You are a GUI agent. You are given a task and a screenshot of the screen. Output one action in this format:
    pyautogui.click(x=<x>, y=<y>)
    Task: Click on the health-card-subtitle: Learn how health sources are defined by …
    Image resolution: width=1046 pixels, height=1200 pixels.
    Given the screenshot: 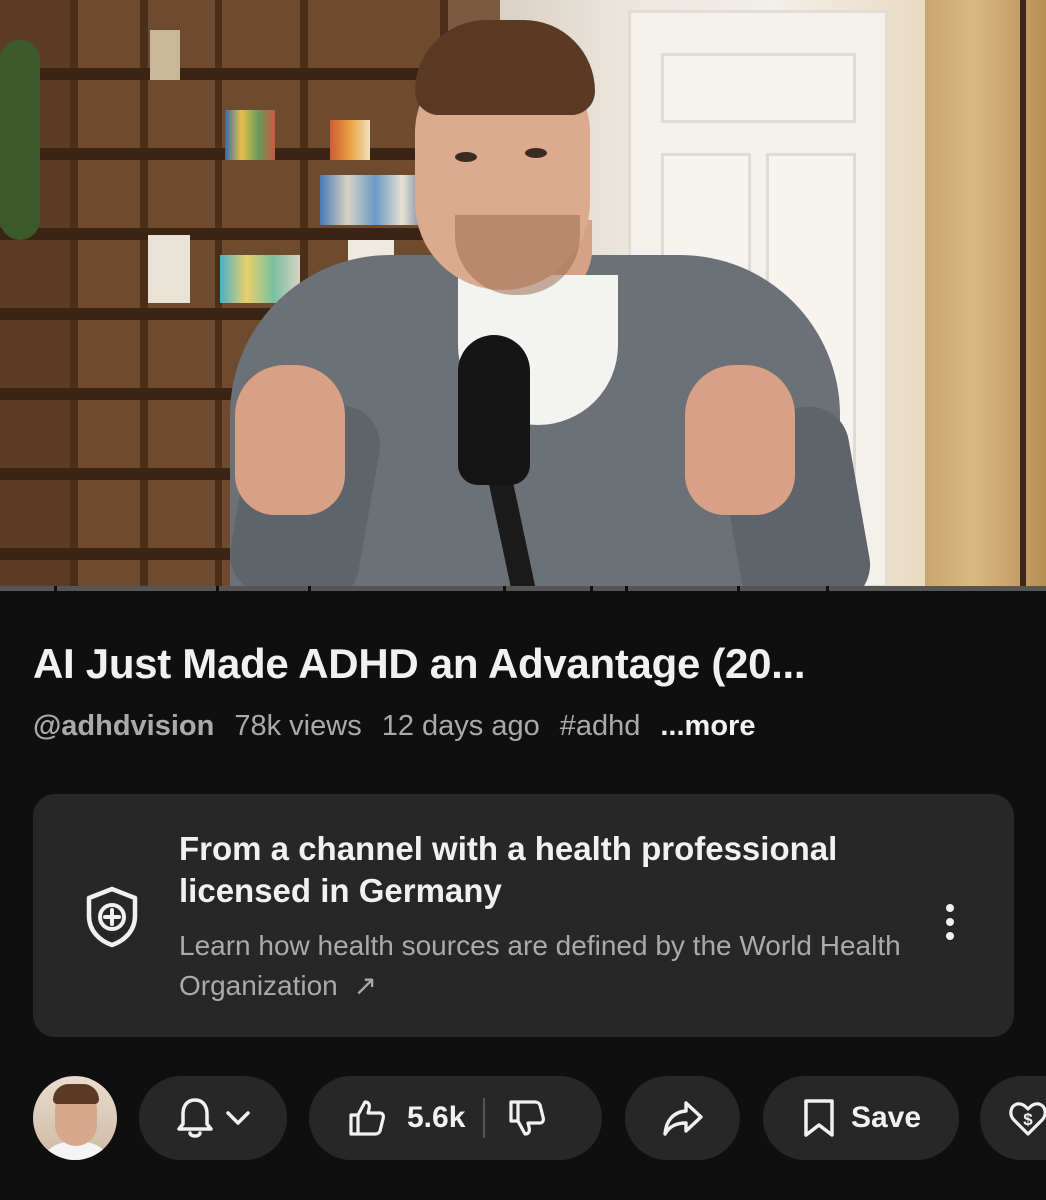 What is the action you would take?
    pyautogui.click(x=540, y=965)
    